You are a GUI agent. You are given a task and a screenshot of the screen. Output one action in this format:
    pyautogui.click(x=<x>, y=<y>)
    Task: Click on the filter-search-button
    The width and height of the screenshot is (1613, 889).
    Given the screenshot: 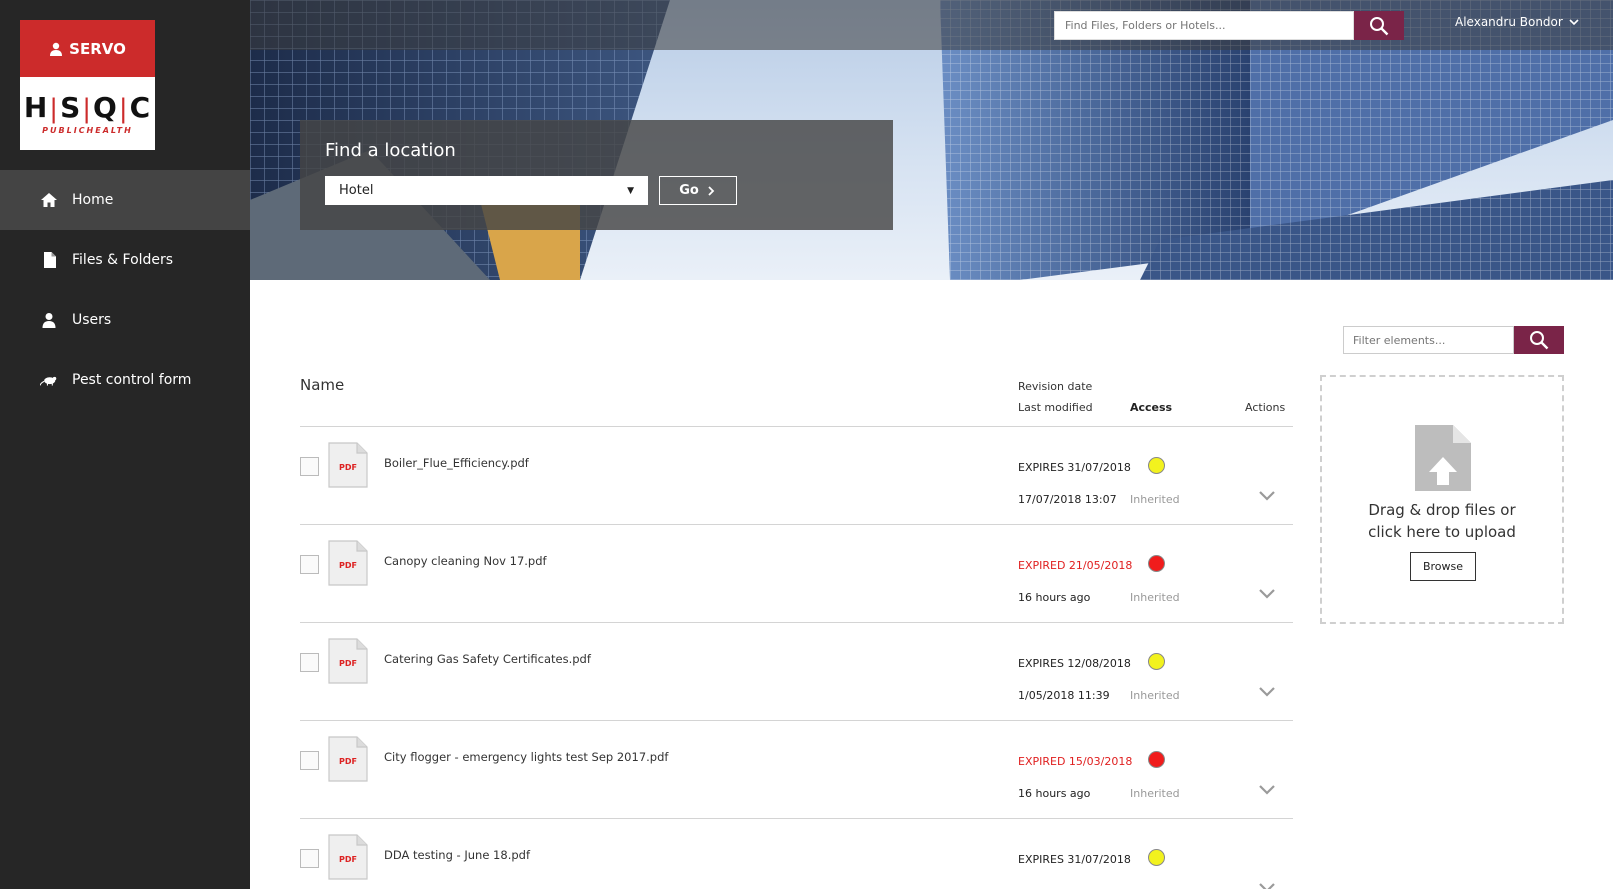 What is the action you would take?
    pyautogui.click(x=1539, y=340)
    